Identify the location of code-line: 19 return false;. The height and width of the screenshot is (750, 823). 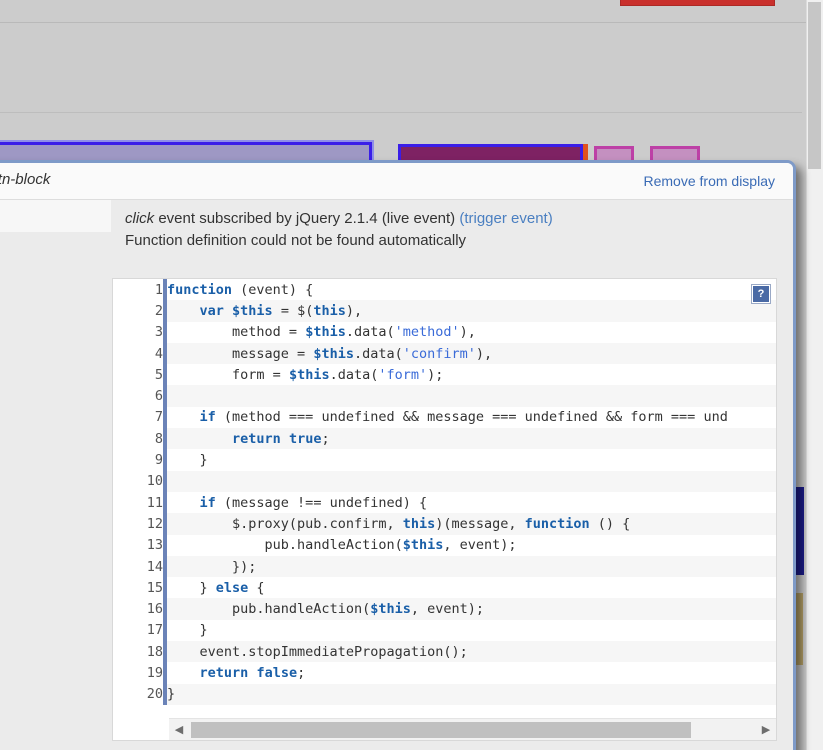
(444, 673).